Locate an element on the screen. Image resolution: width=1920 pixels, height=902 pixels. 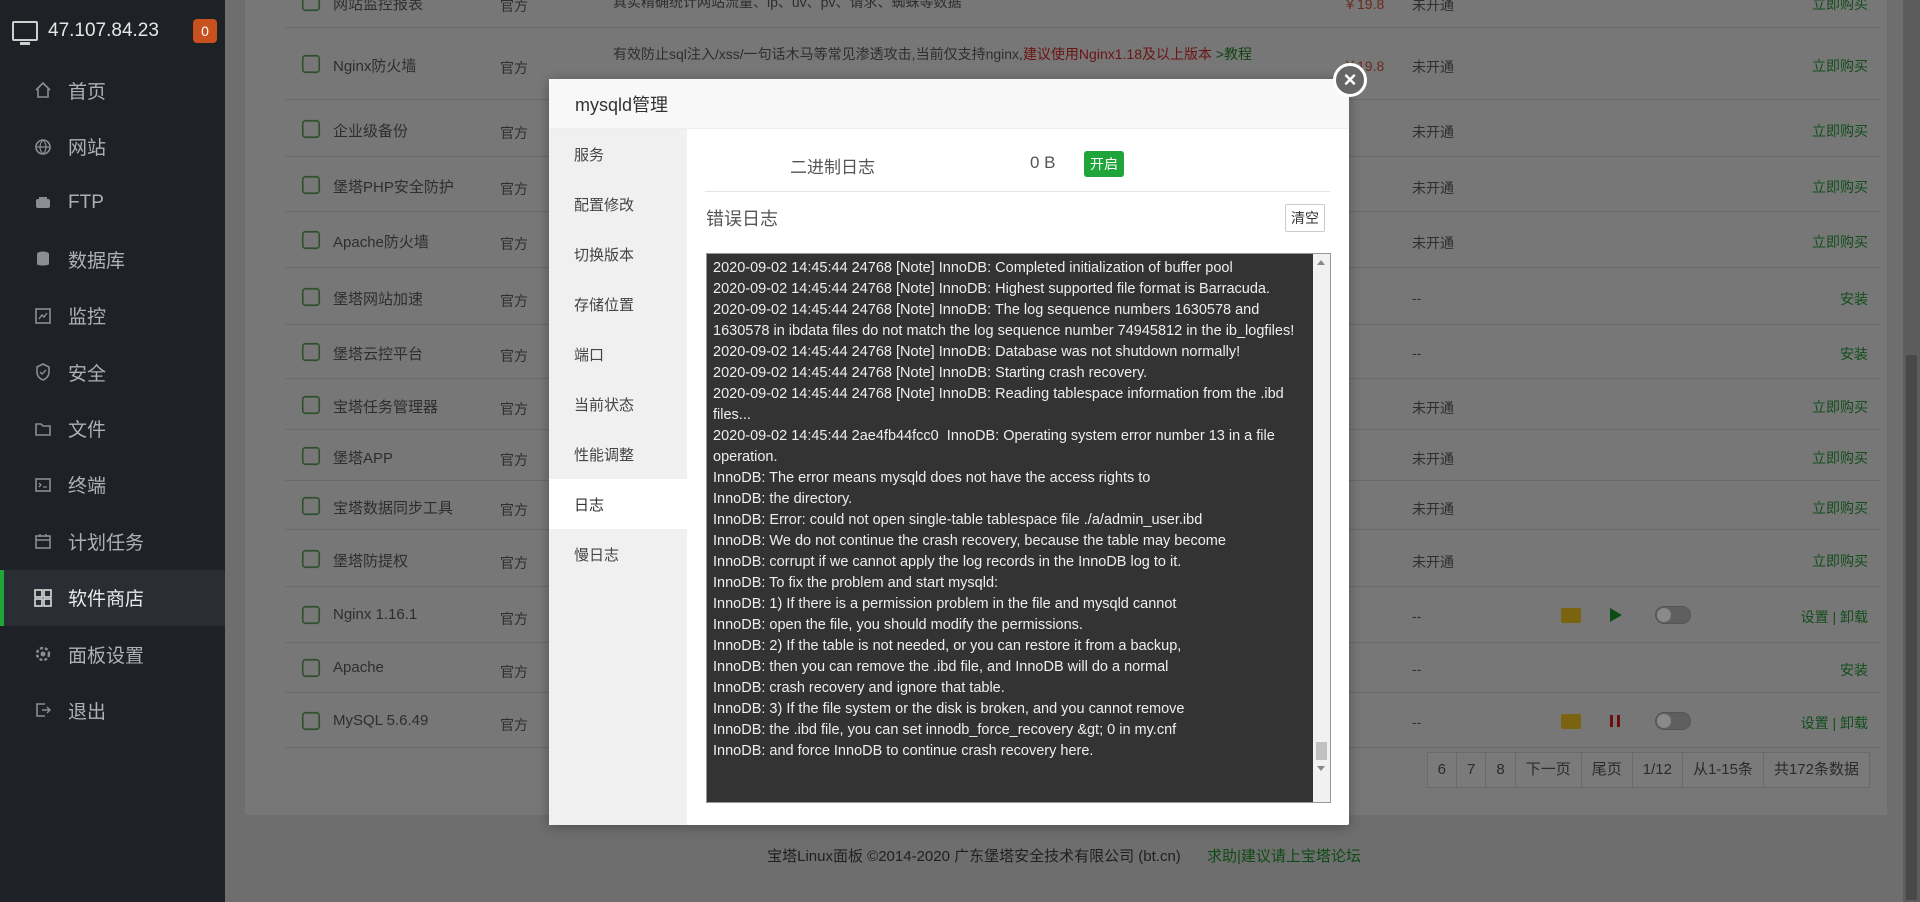
sidebar-item-2: FTP is located at coordinates (112, 203).